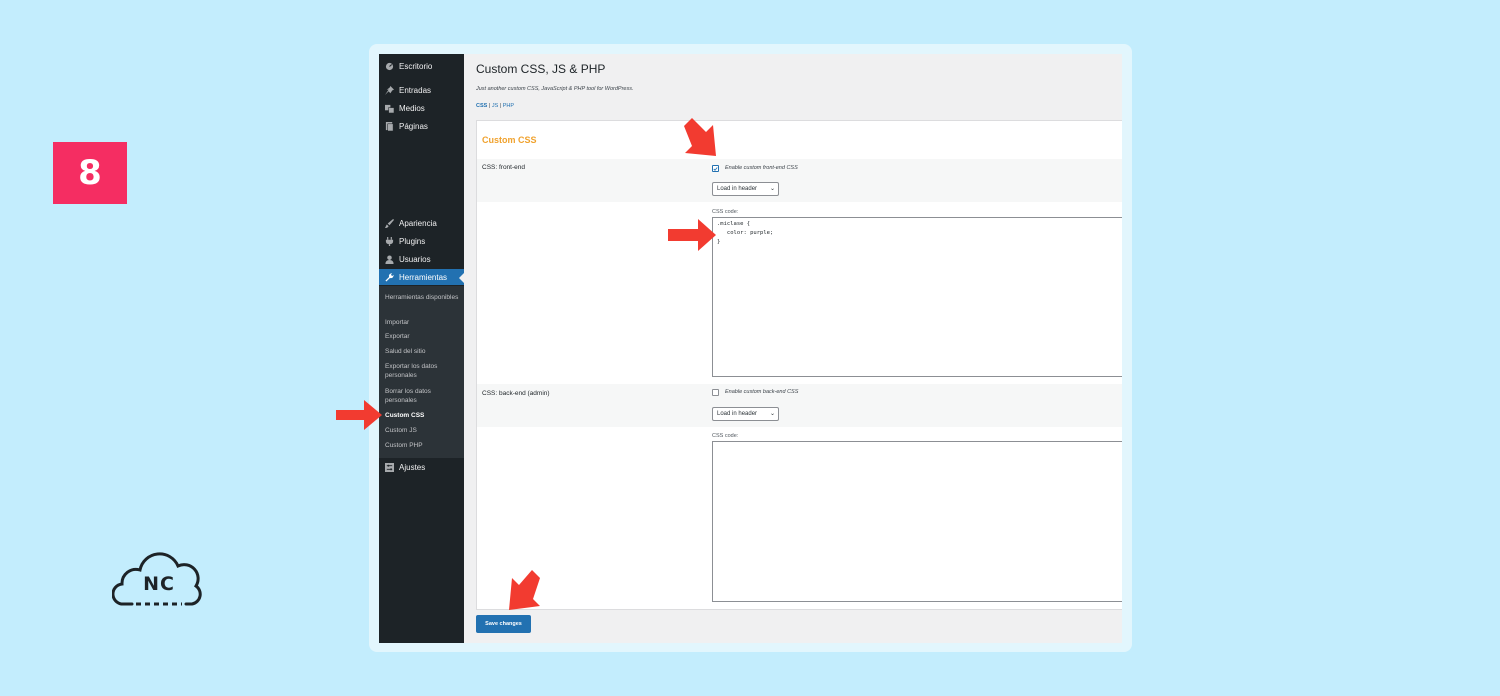  I want to click on sidebar-item-medios: Medios, so click(421, 108).